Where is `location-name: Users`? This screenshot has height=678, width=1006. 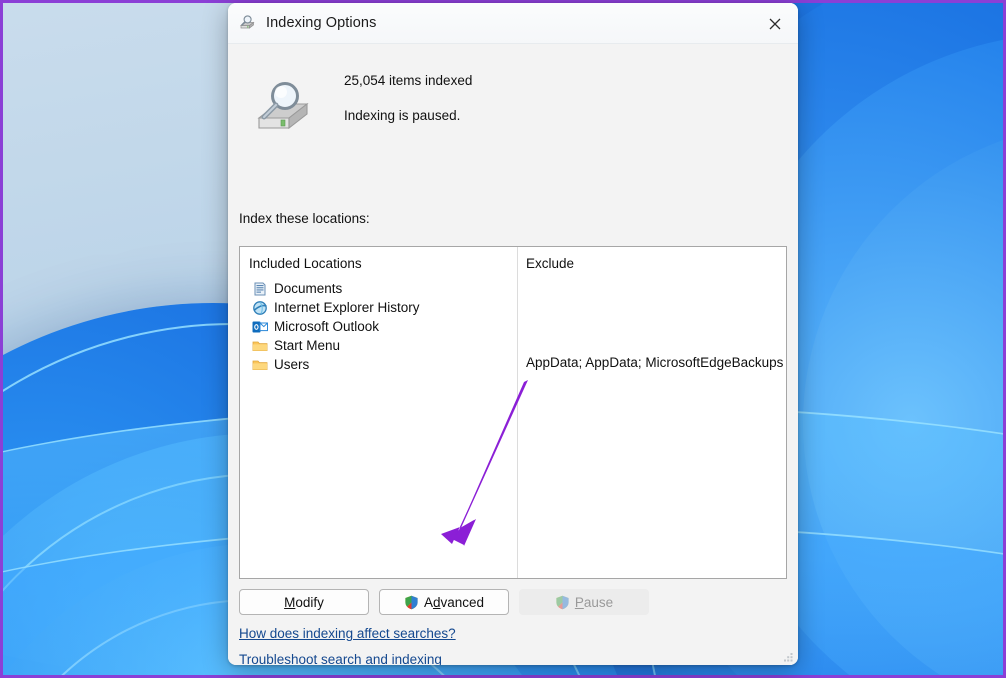 location-name: Users is located at coordinates (292, 364).